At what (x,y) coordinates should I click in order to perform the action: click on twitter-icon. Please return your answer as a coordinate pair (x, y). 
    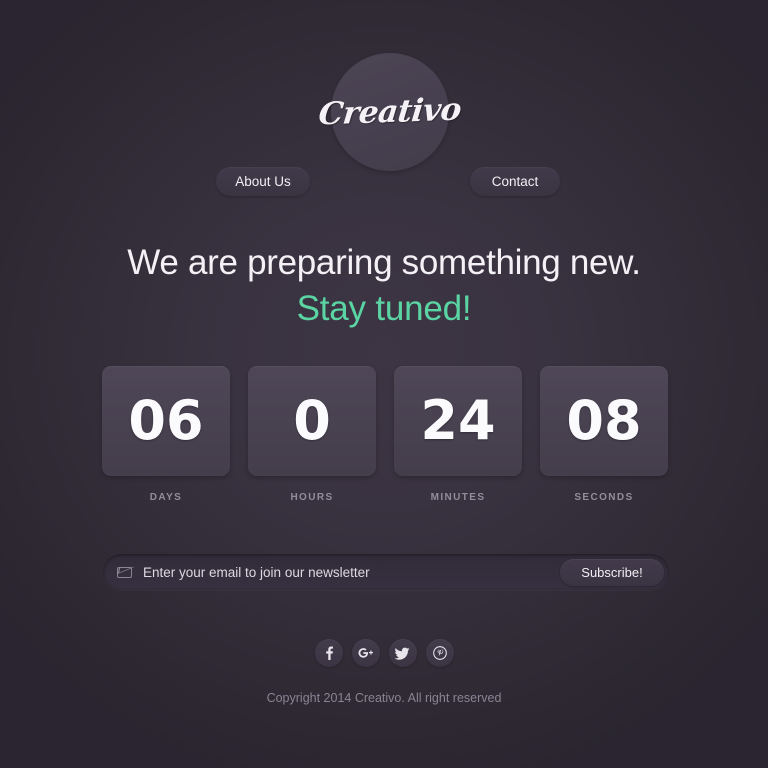
    Looking at the image, I should click on (402, 653).